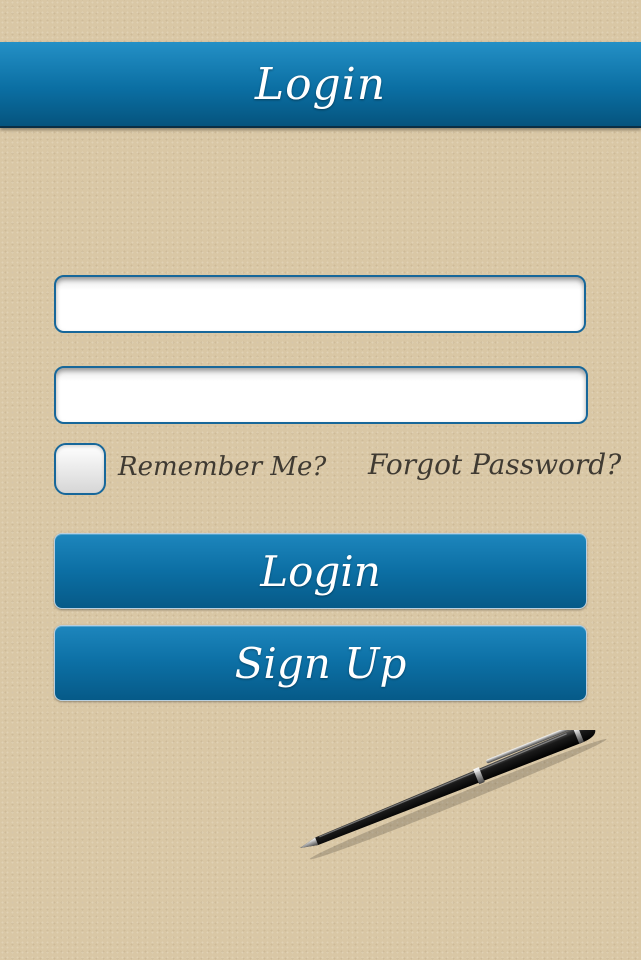 This screenshot has width=641, height=960. I want to click on sign-up-button-label: Sign Up, so click(320, 663).